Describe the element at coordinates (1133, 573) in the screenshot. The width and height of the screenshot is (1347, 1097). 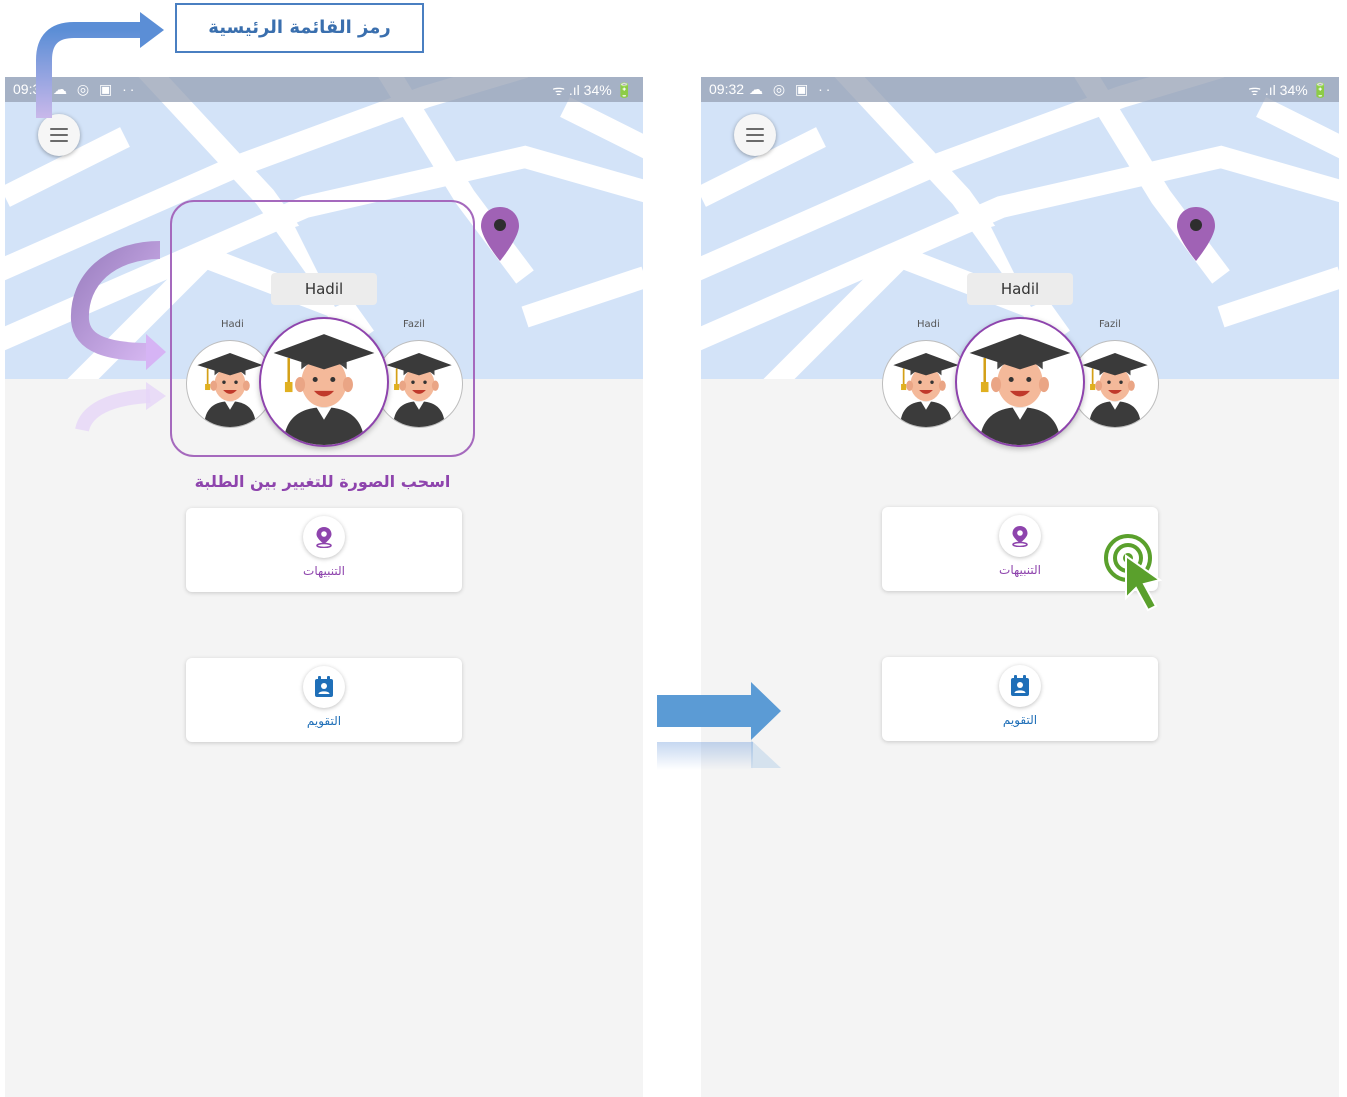
I see `tap-cursor-icon` at that location.